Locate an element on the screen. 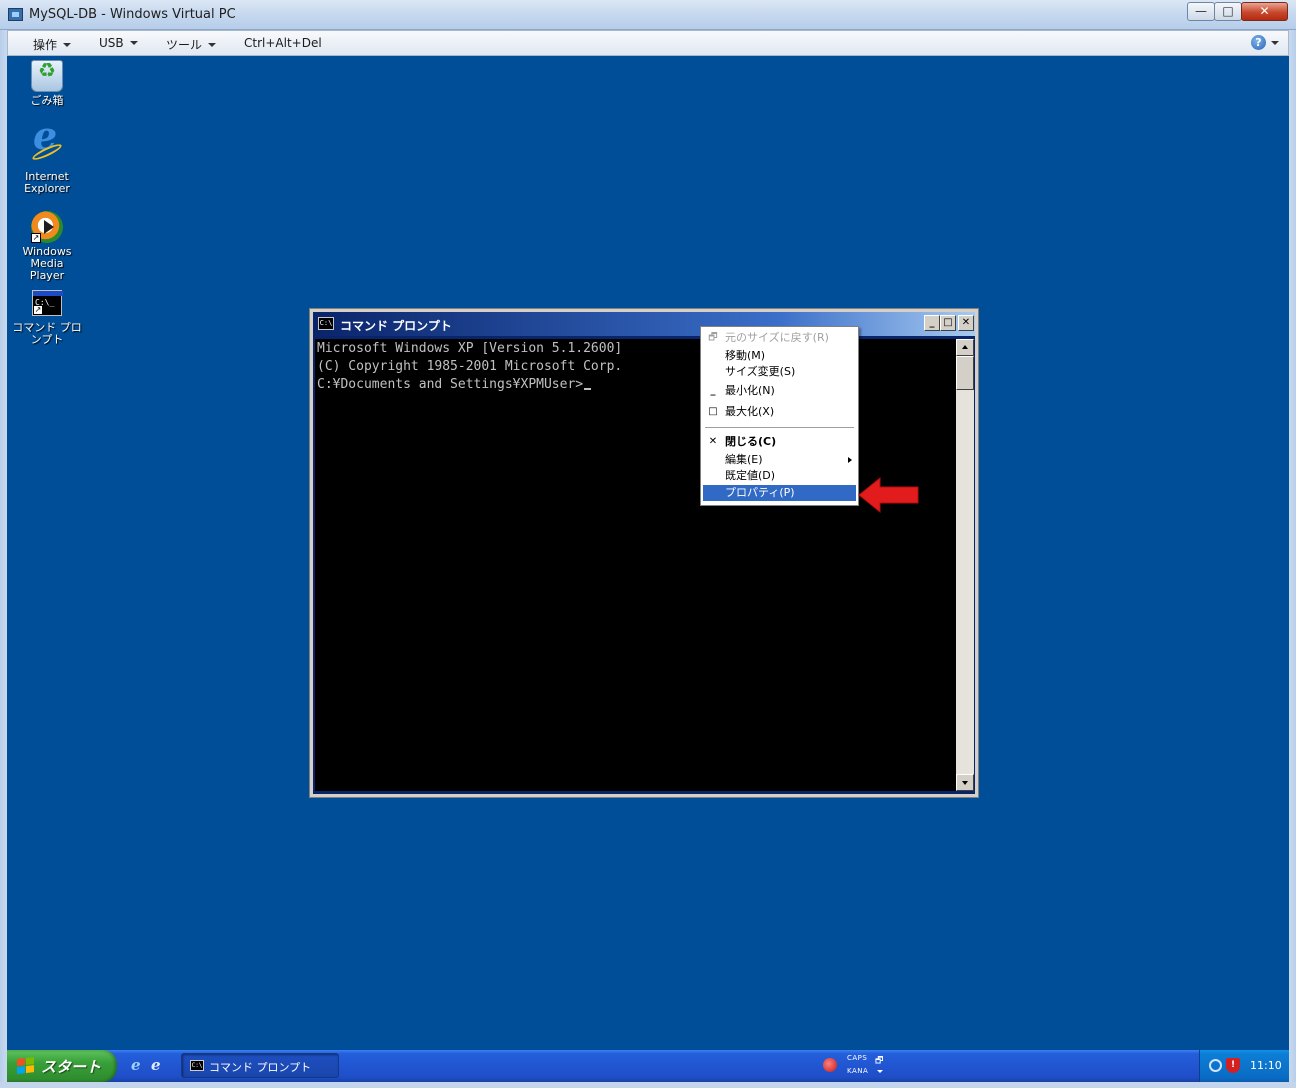  host-title-bar: MySQL-DB - Windows Virtual PC — □ ✕ is located at coordinates (648, 15).